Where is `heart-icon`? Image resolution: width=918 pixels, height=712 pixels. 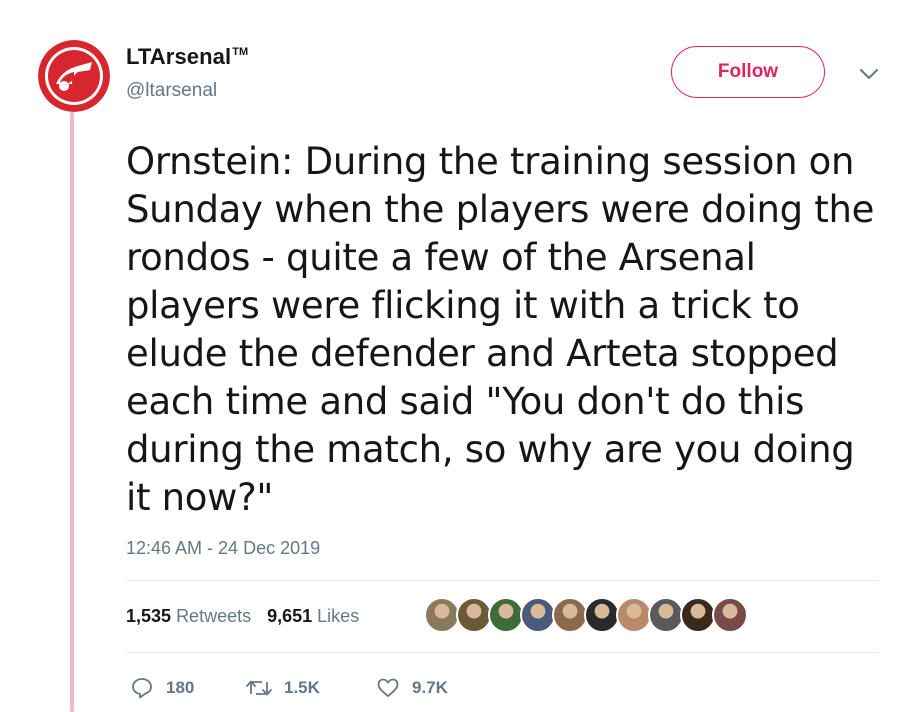
heart-icon is located at coordinates (388, 687).